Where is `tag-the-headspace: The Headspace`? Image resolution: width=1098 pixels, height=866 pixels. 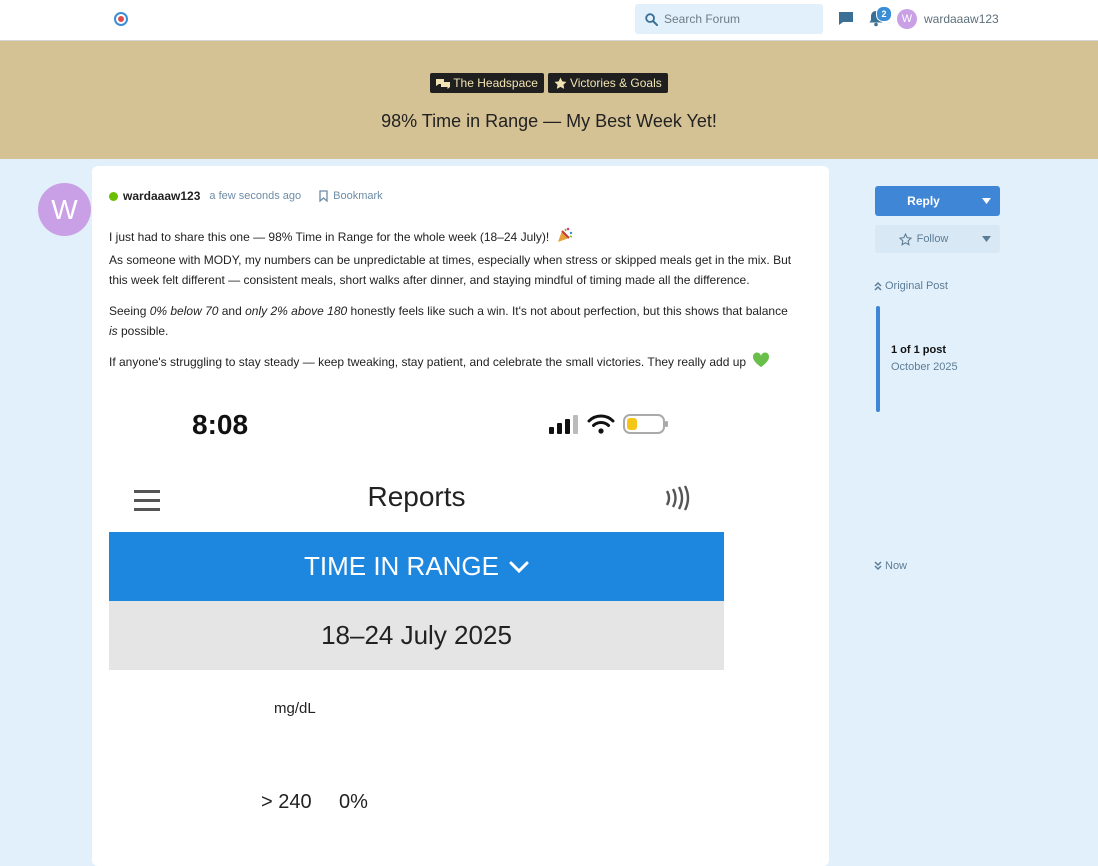
tag-the-headspace: The Headspace is located at coordinates (487, 83).